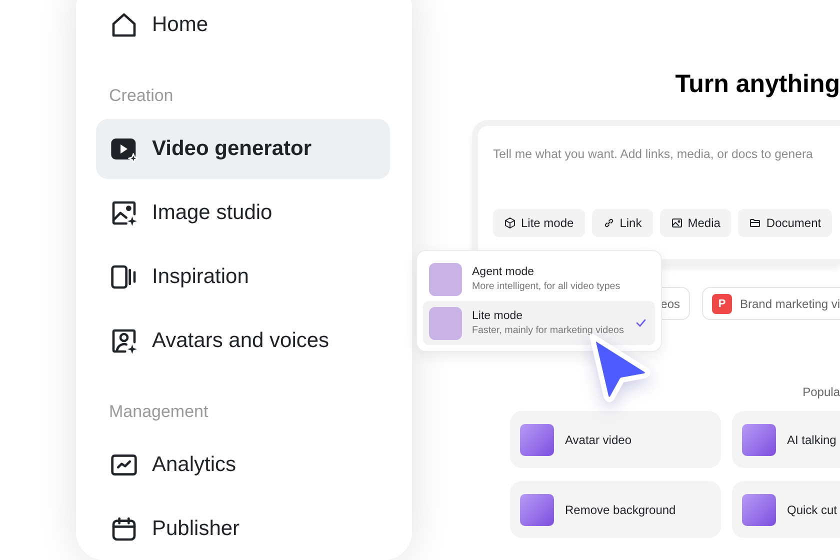 This screenshot has height=560, width=840. What do you see at coordinates (124, 25) in the screenshot?
I see `home-icon` at bounding box center [124, 25].